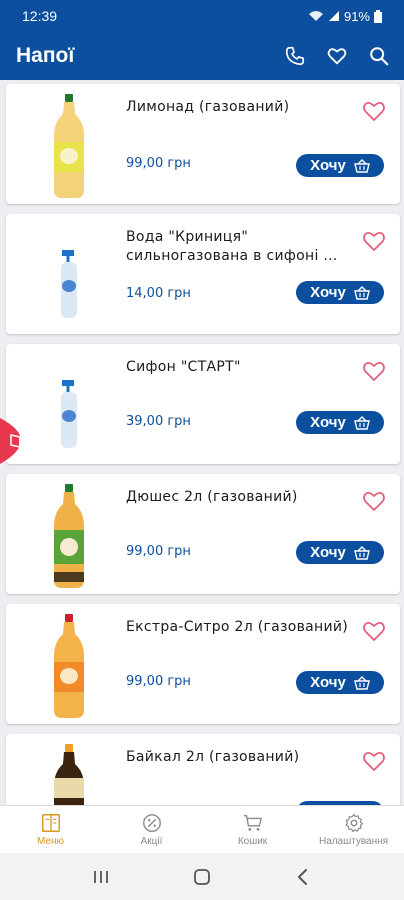 This screenshot has width=404, height=900. What do you see at coordinates (203, 144) in the screenshot?
I see `product-card: Лимонад (газований) 99,00 грн Хочу` at bounding box center [203, 144].